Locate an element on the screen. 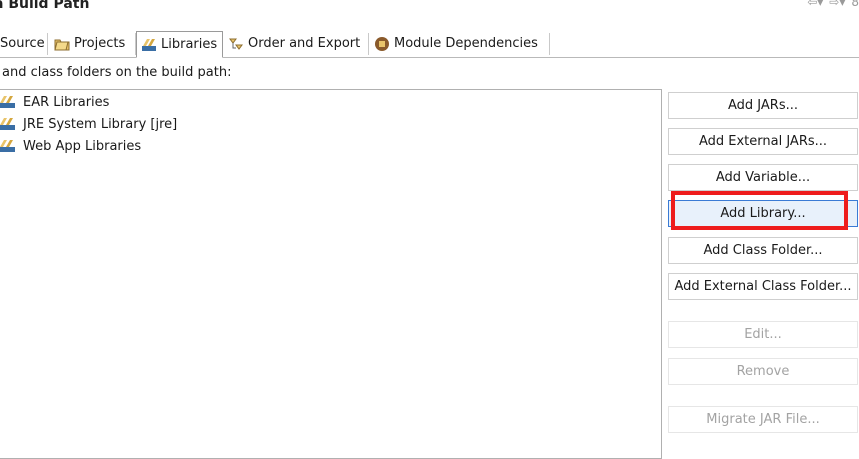 The width and height of the screenshot is (859, 459). tab-source: Source is located at coordinates (24, 44).